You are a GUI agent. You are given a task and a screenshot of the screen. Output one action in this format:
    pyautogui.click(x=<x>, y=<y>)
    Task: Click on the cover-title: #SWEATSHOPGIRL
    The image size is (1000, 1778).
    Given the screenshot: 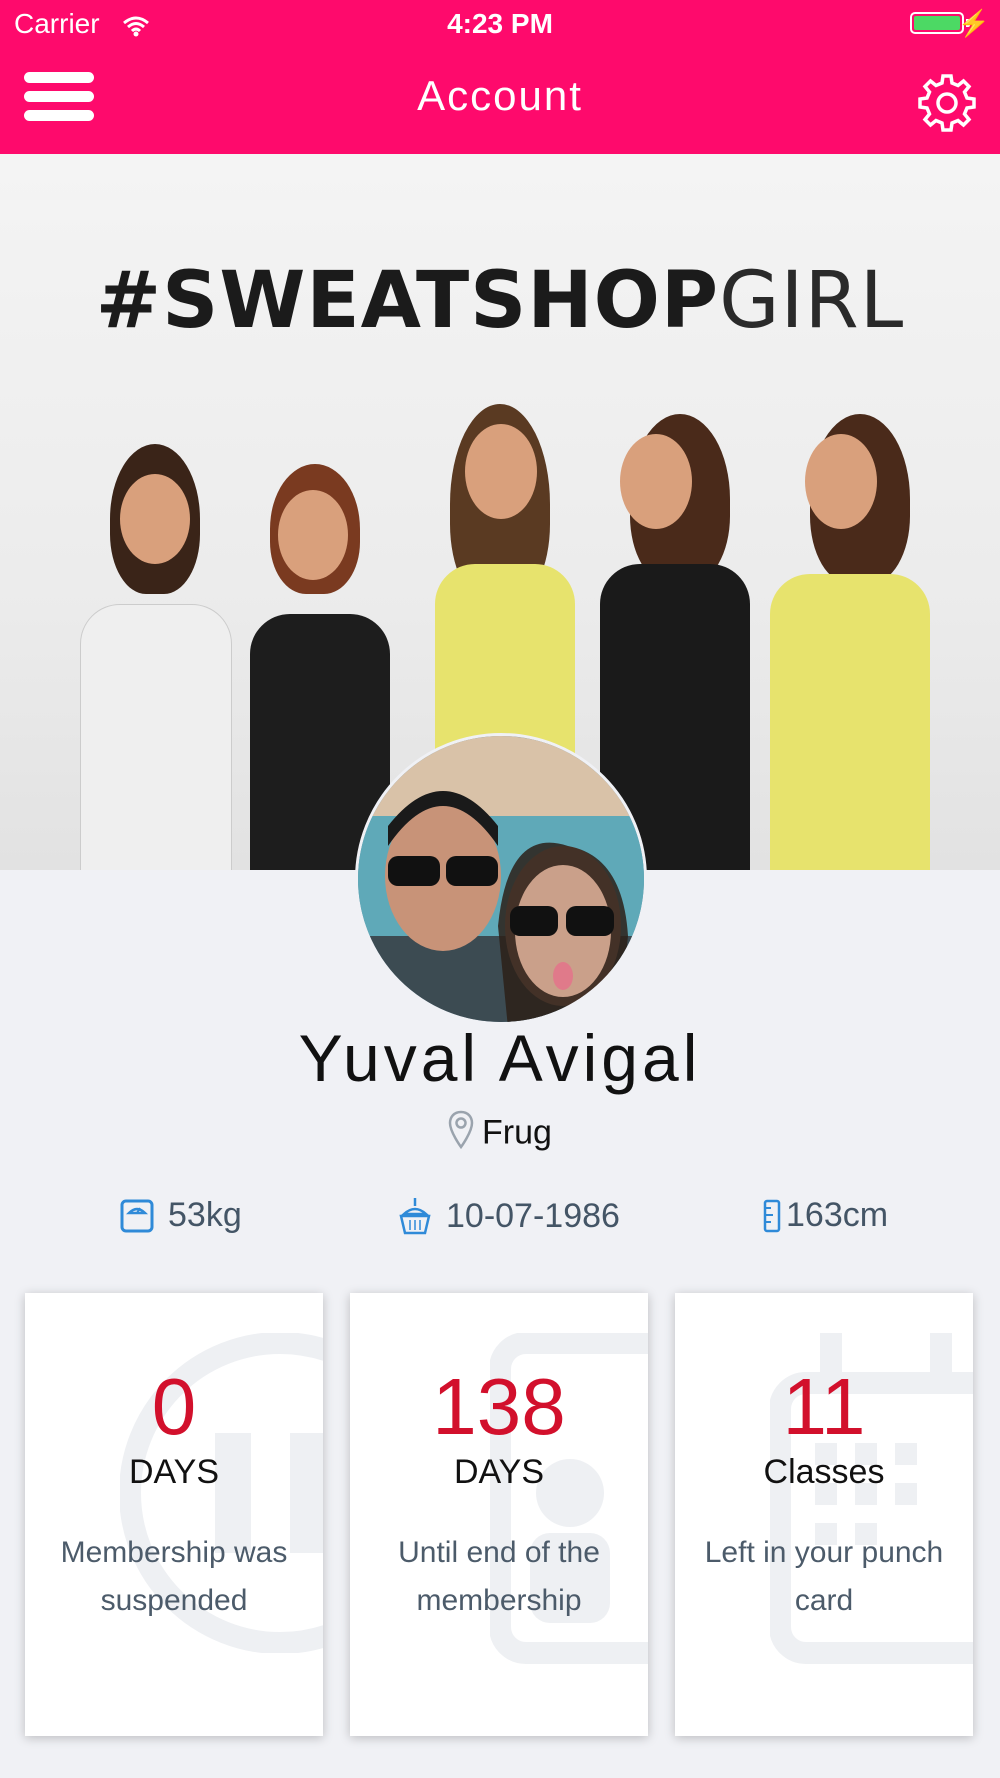 What is the action you would take?
    pyautogui.click(x=500, y=301)
    